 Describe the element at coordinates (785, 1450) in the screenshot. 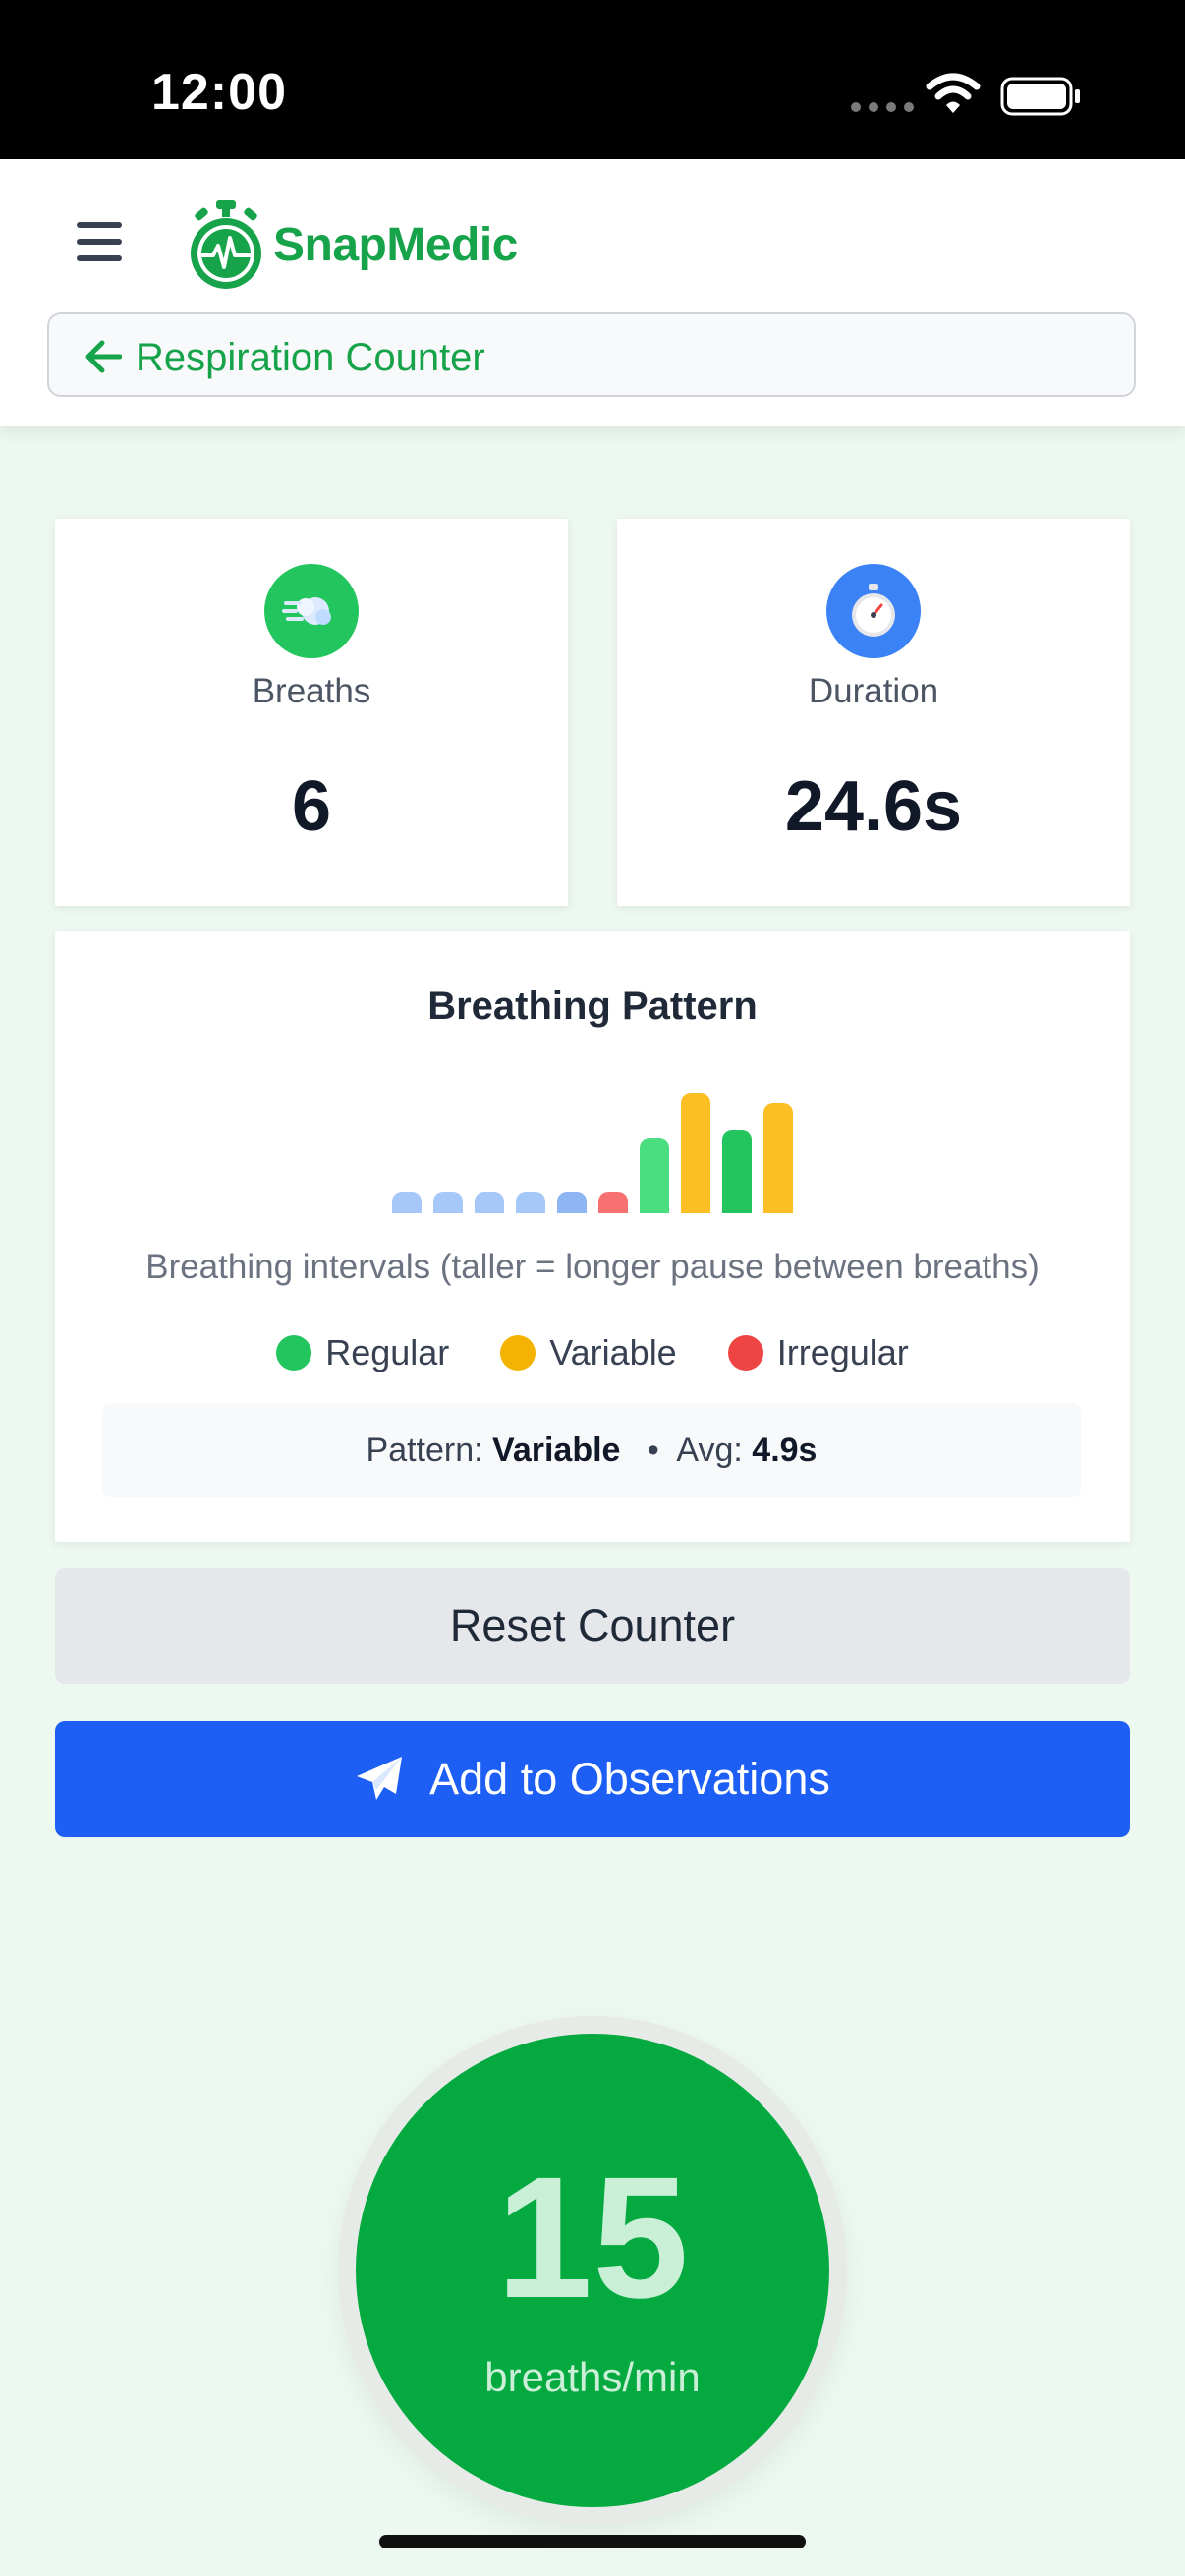

I see `avg-value: 4.9s` at that location.